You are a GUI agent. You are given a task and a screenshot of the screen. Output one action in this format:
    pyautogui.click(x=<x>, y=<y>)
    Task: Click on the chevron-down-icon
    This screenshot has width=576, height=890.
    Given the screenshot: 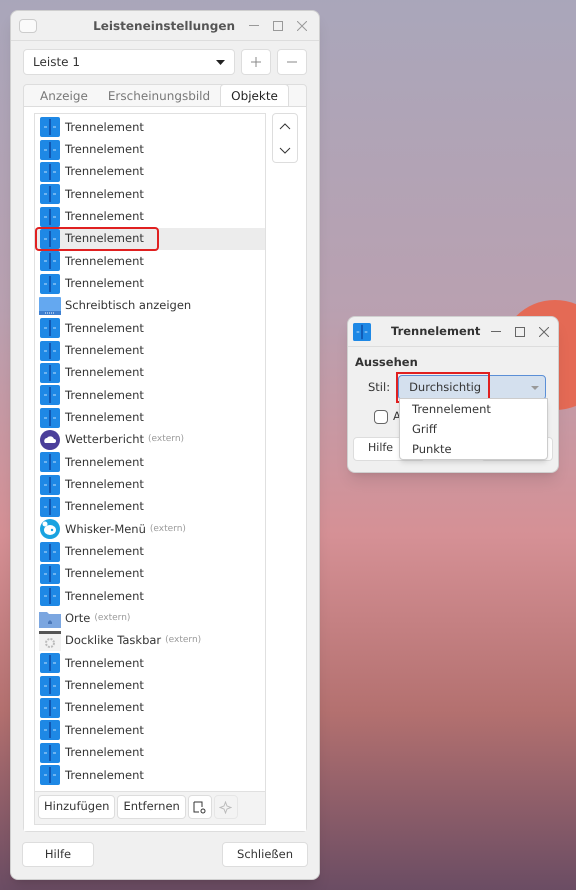 What is the action you would take?
    pyautogui.click(x=285, y=150)
    